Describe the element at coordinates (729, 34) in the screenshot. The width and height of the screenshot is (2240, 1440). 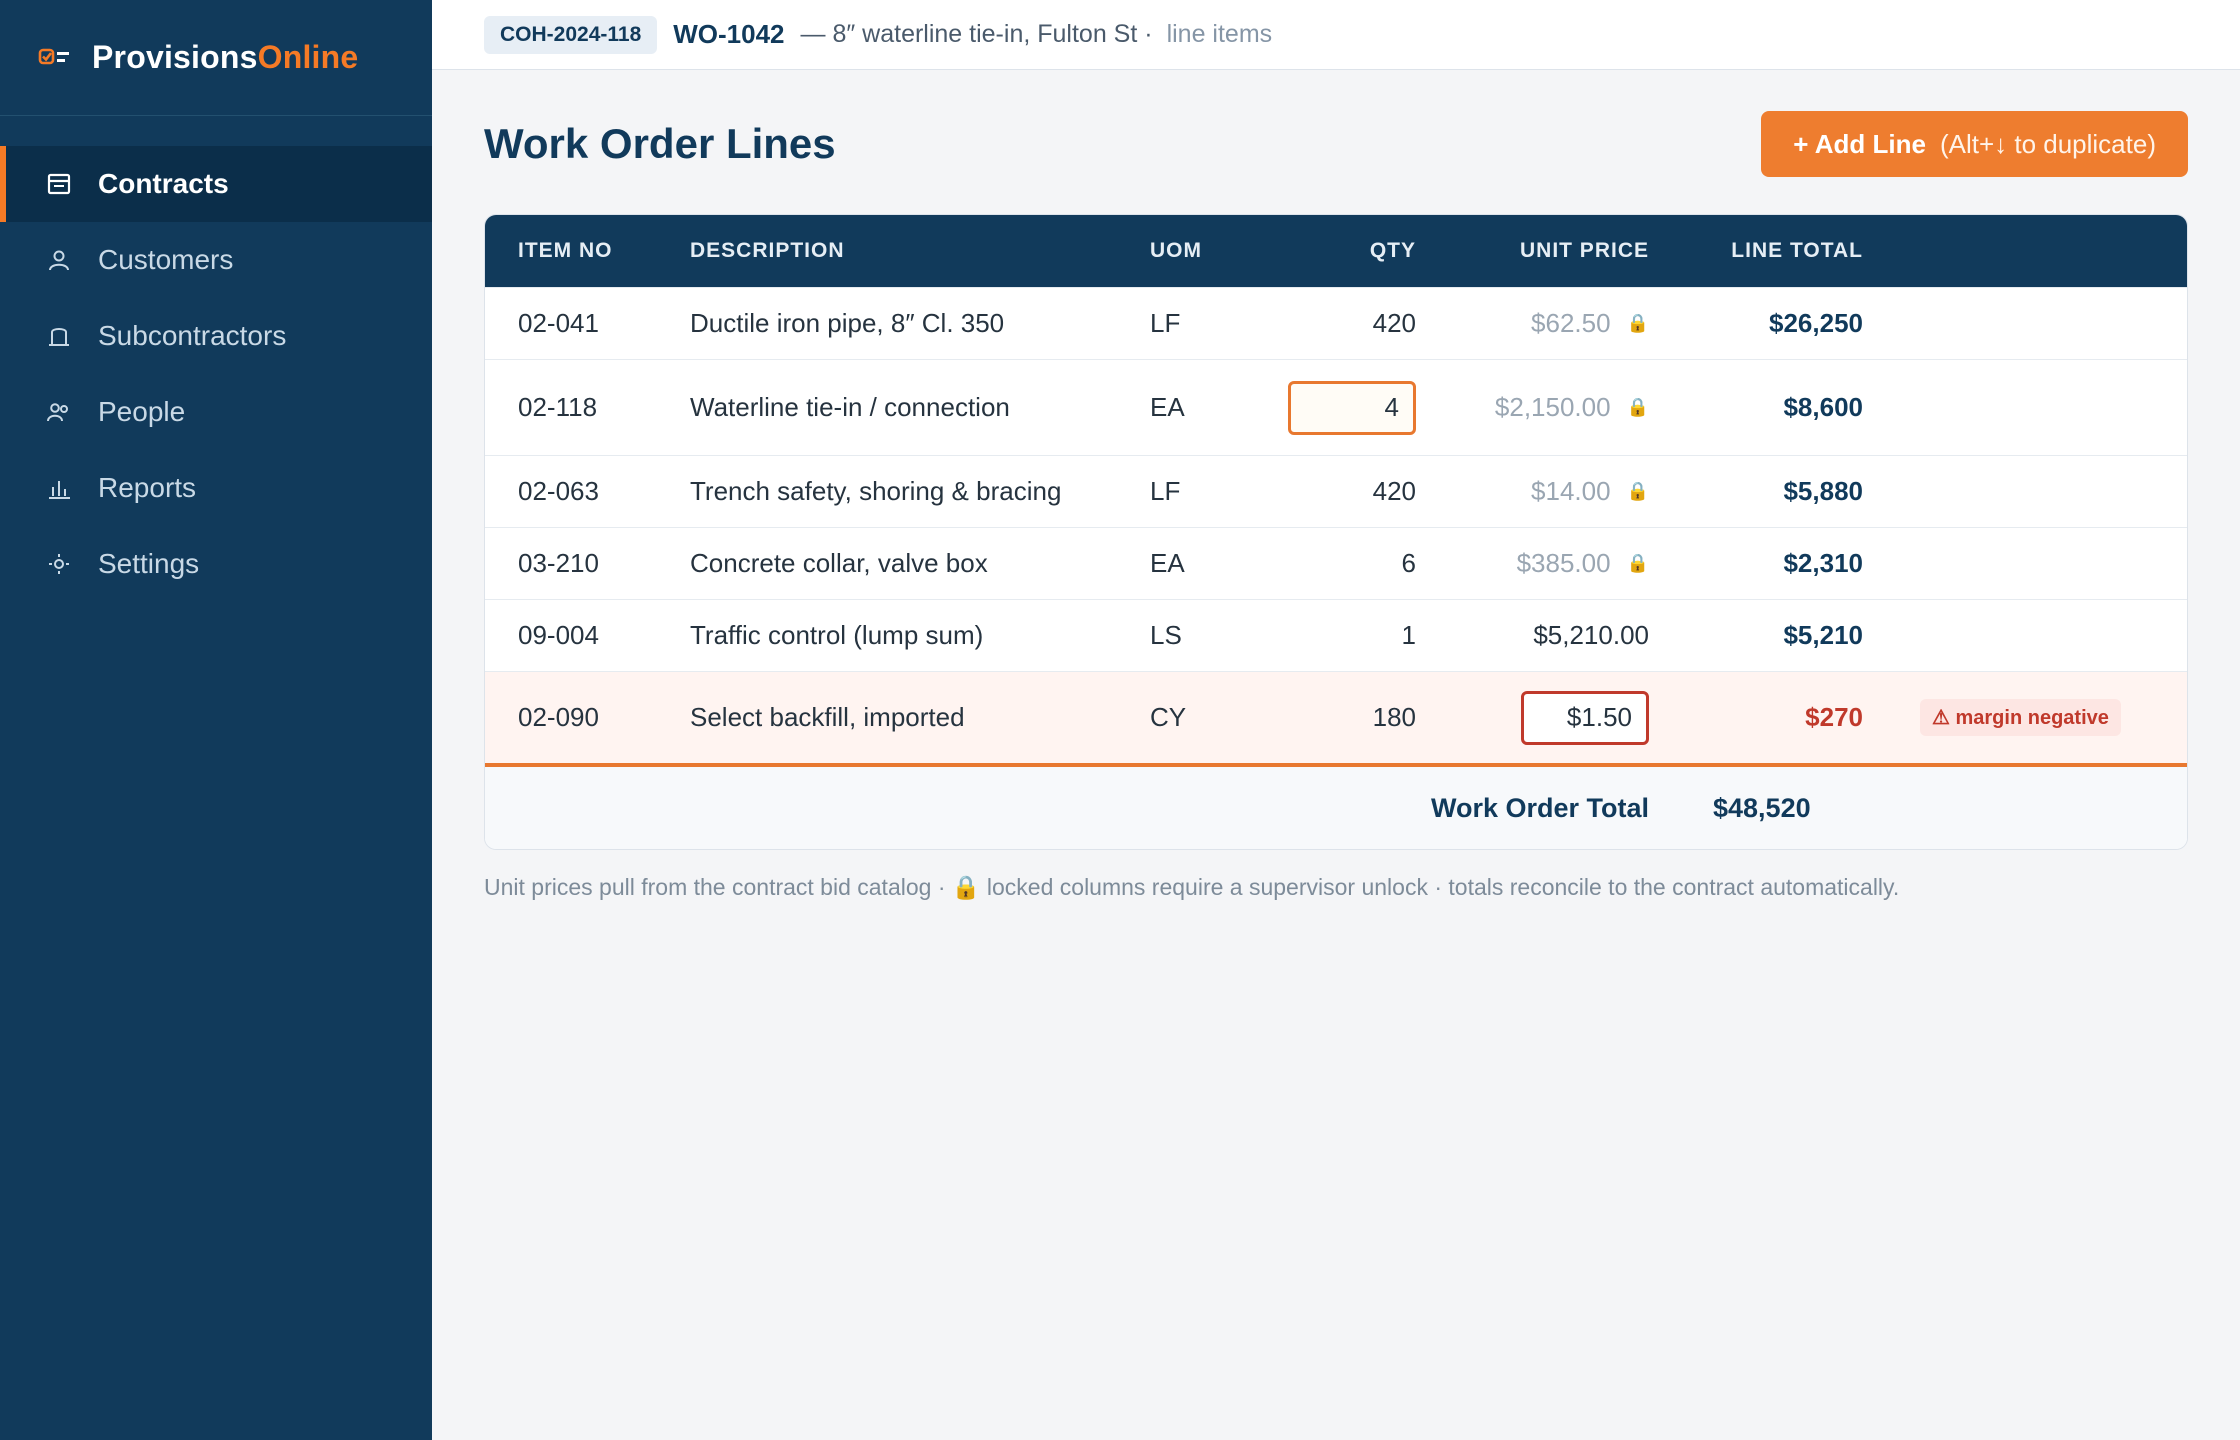
I see `work-order-id: WO-1042` at that location.